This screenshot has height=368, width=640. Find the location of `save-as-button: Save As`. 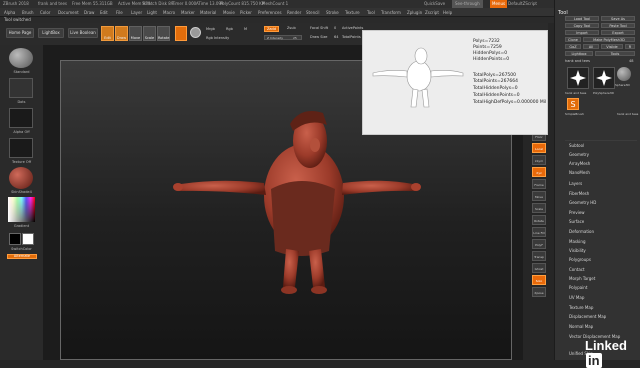

save-as-button: Save As is located at coordinates (618, 18).